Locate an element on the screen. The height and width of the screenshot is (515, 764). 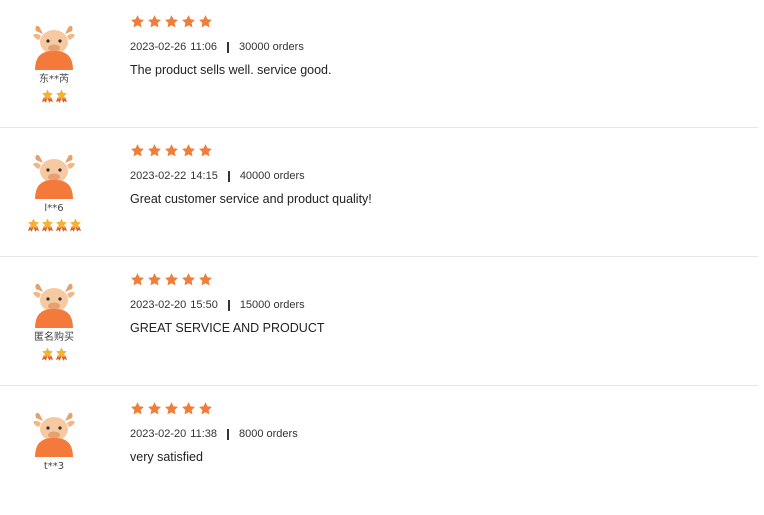
user-name: 东**芮 is located at coordinates (54, 79).